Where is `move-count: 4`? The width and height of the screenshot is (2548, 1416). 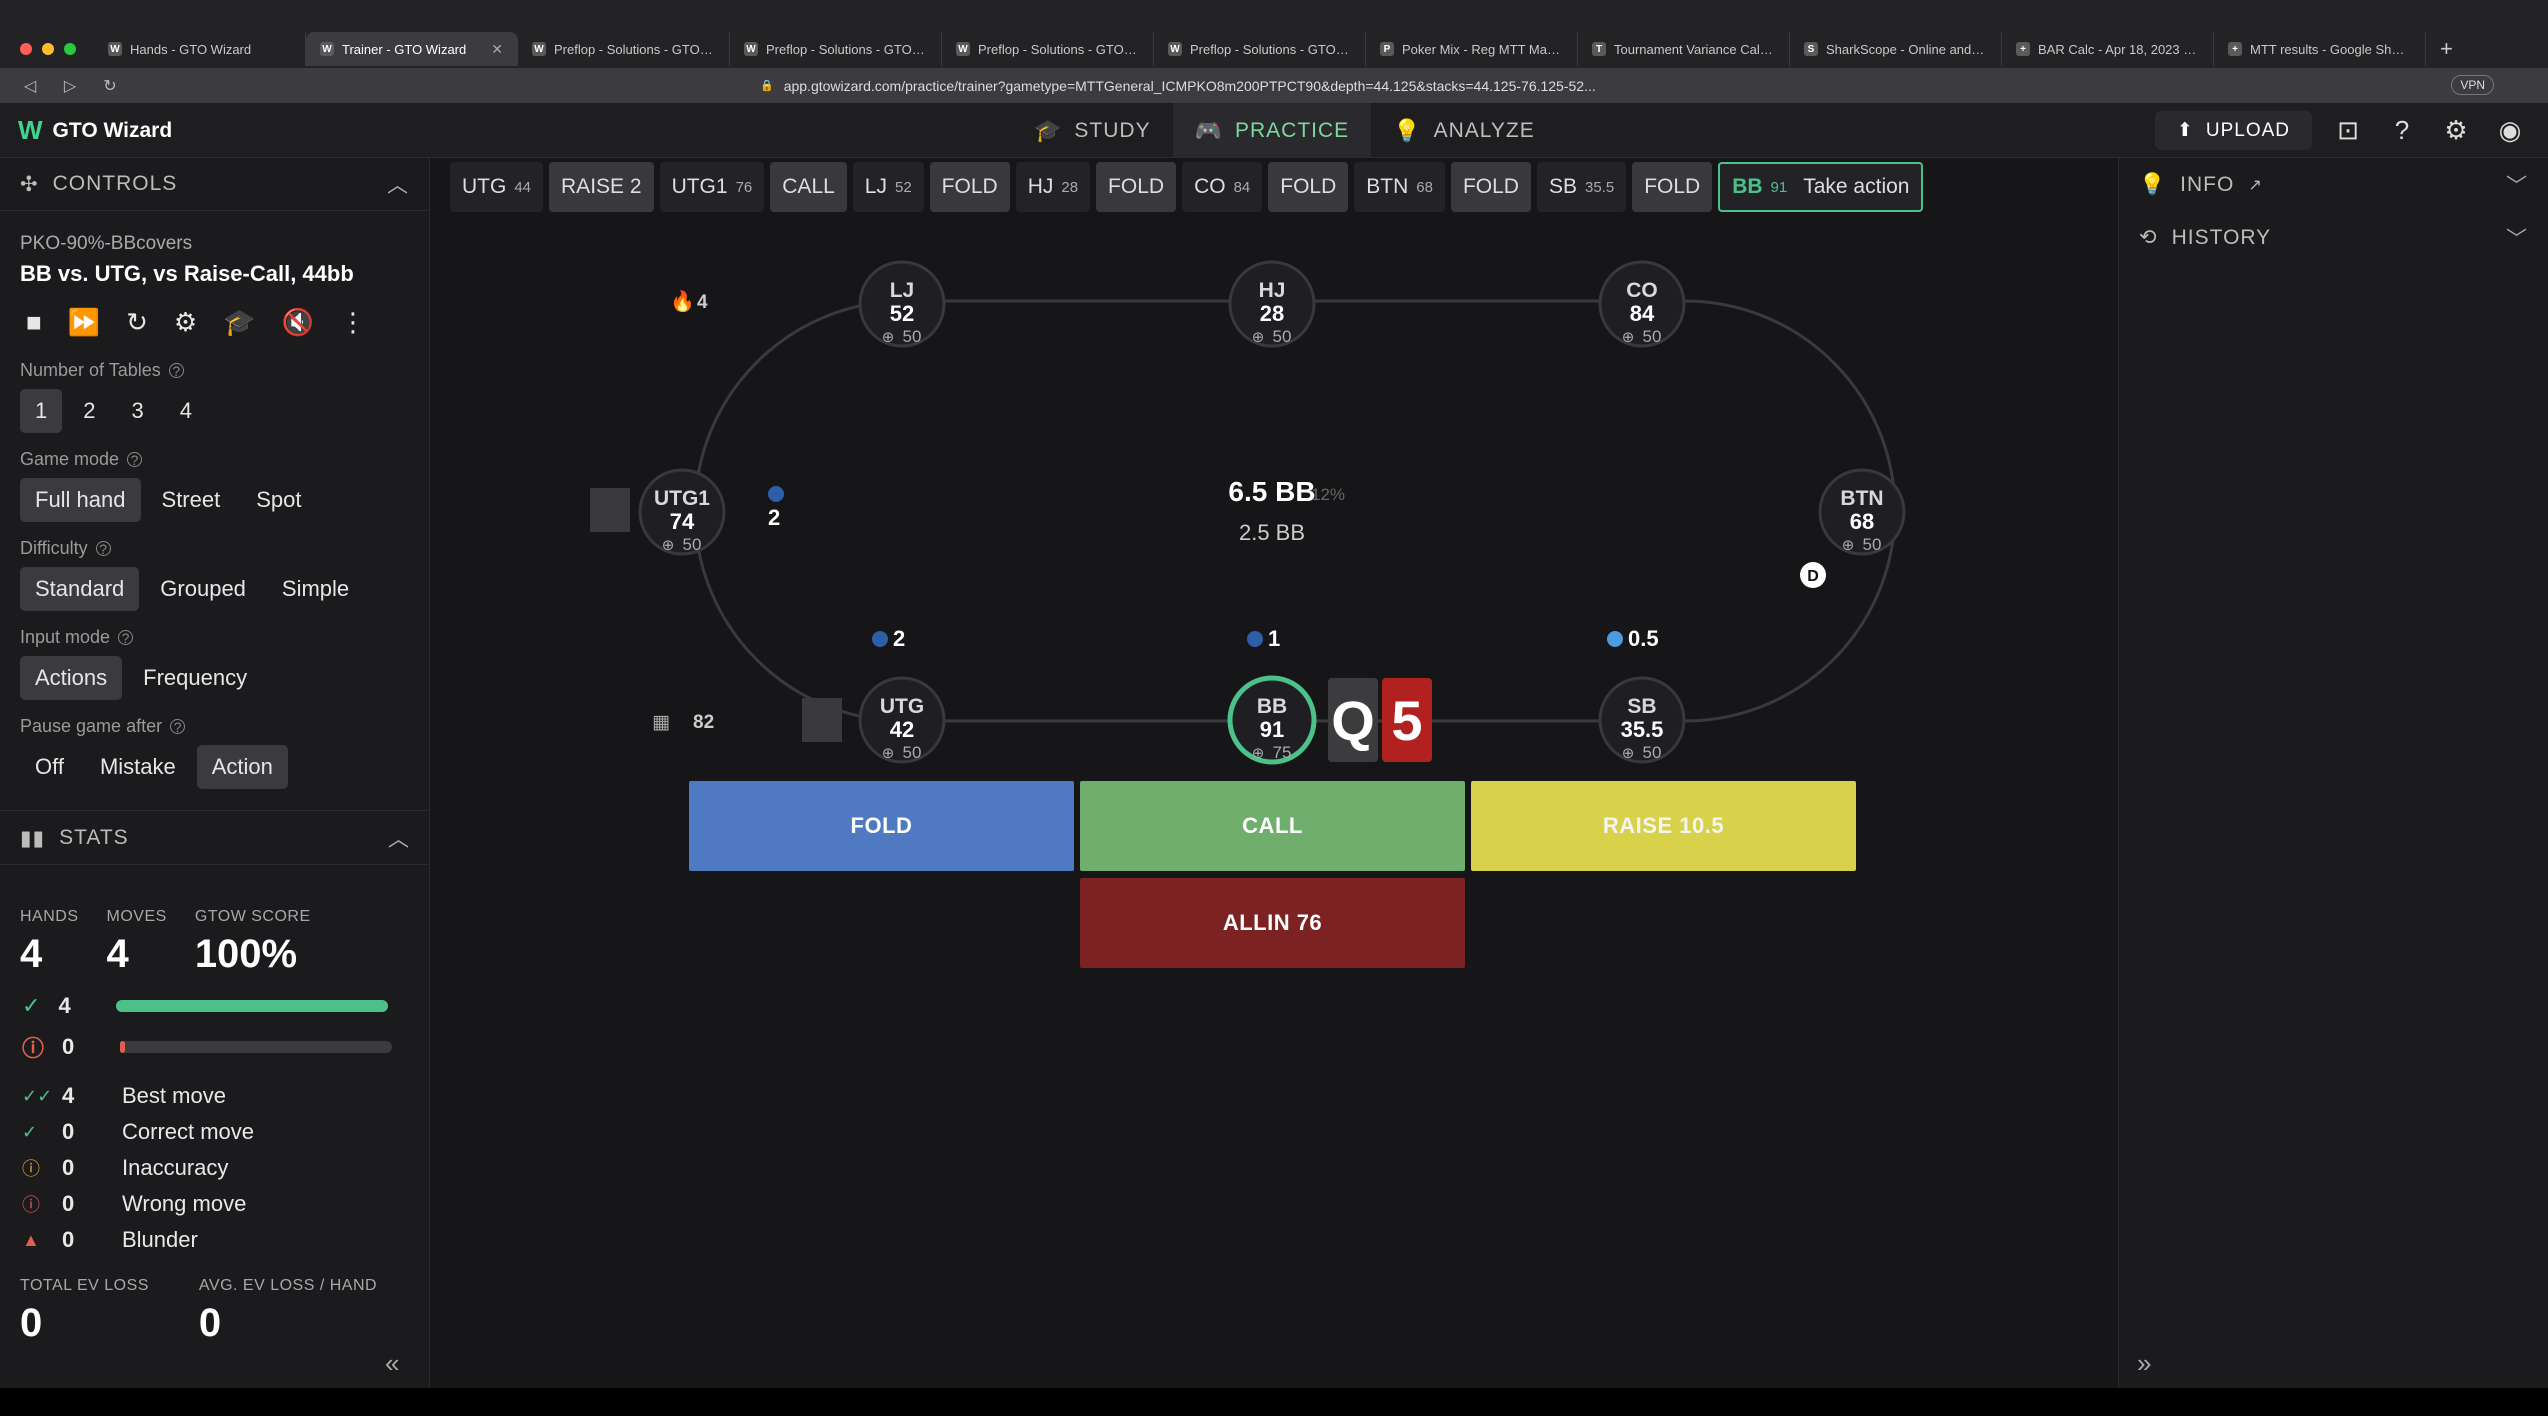
move-count: 4 is located at coordinates (68, 1095).